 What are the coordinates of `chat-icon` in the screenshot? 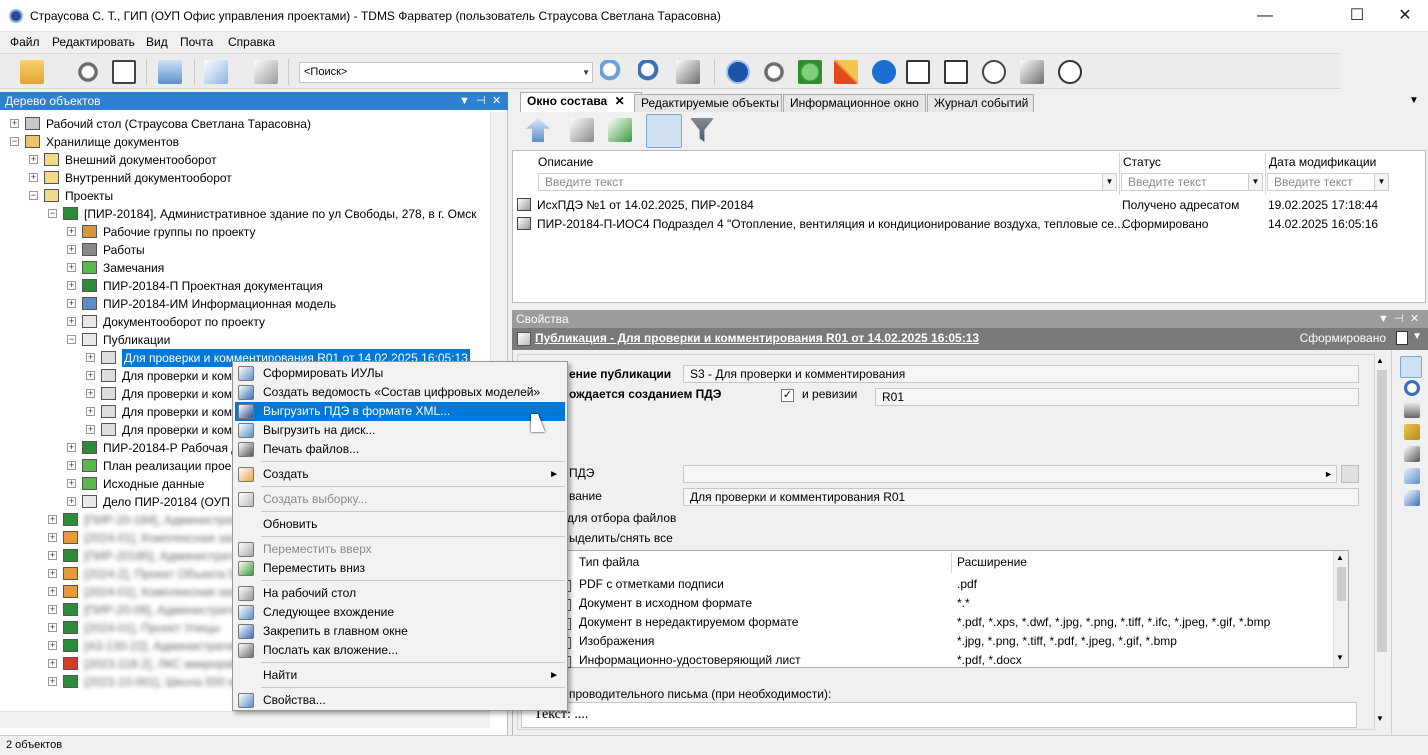 It's located at (994, 72).